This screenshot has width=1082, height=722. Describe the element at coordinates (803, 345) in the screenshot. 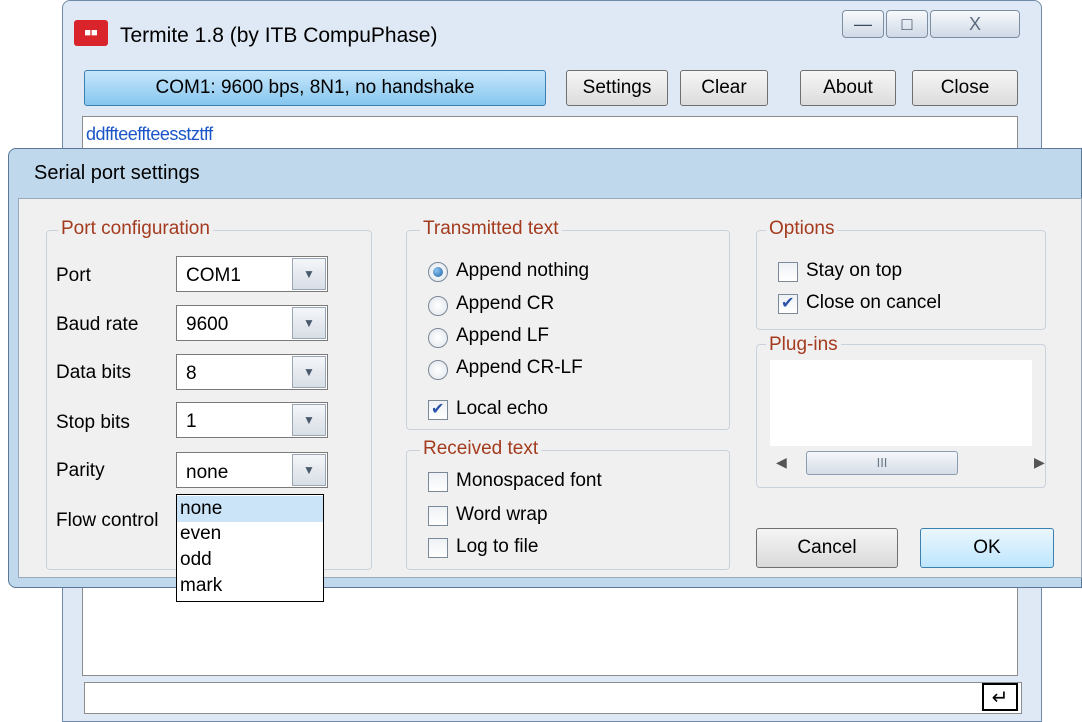

I see `plugins-heading: Plug-ins` at that location.